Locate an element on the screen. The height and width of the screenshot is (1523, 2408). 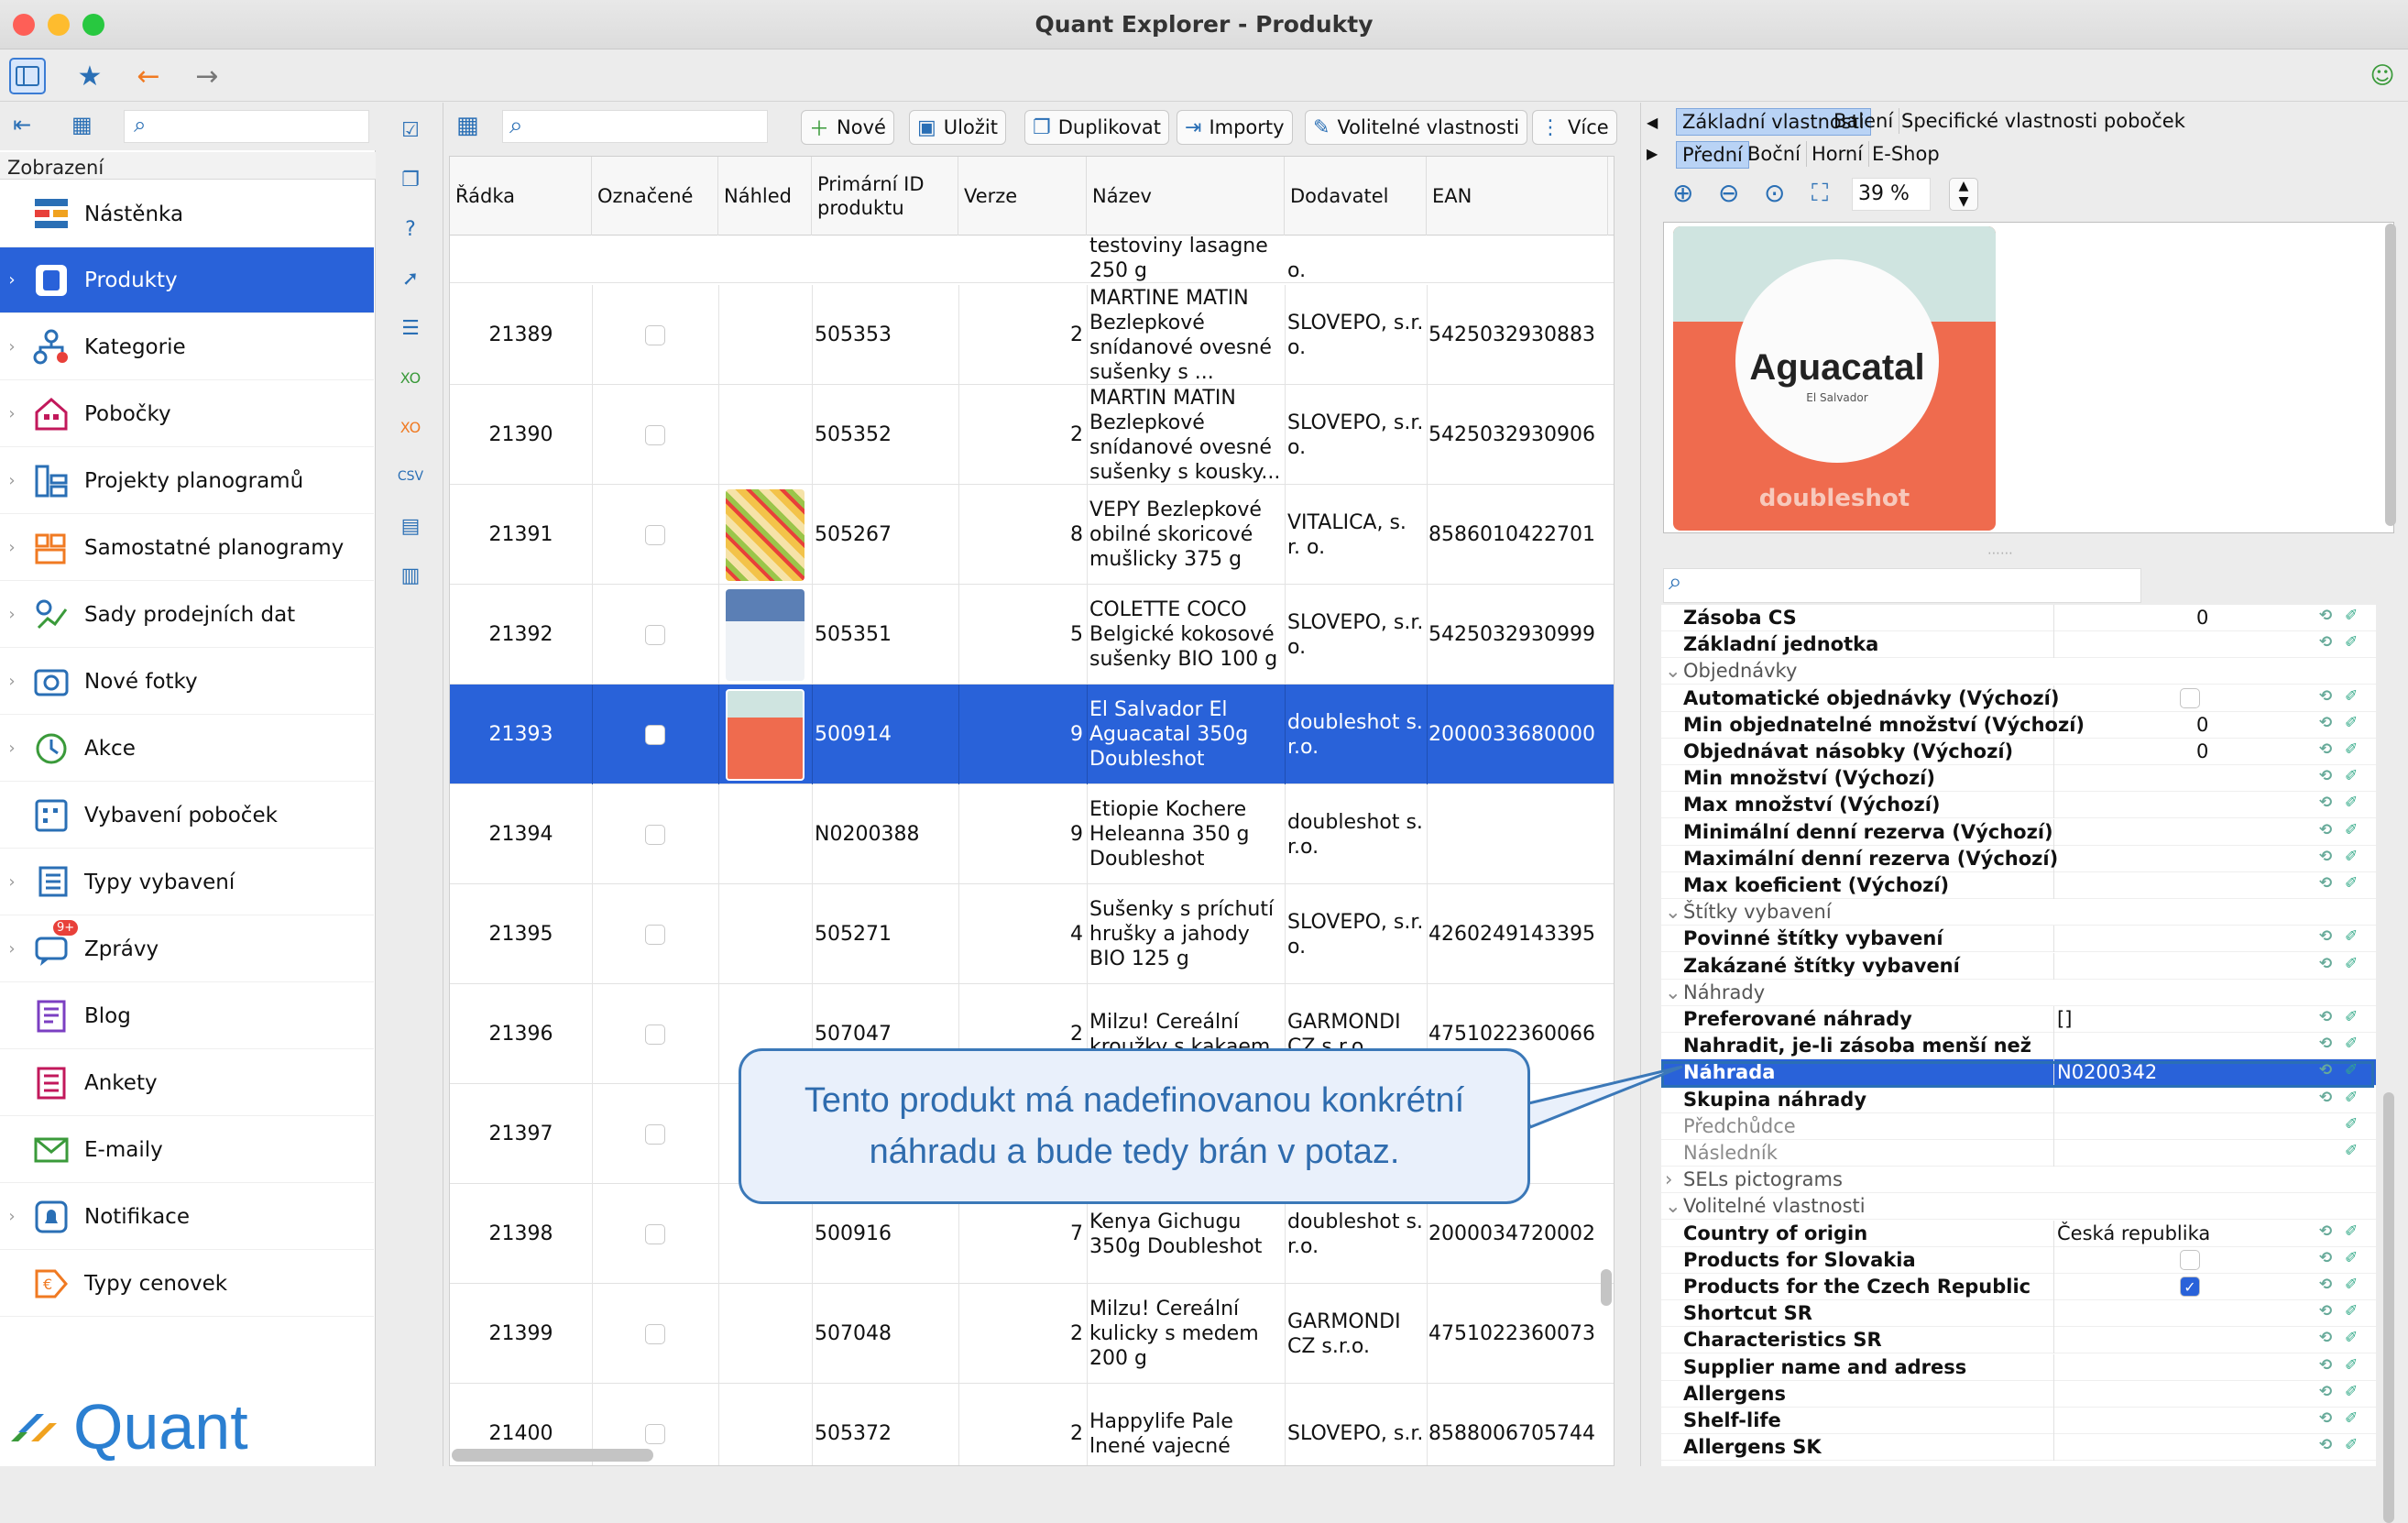
column-header-version: Verze is located at coordinates (1022, 196).